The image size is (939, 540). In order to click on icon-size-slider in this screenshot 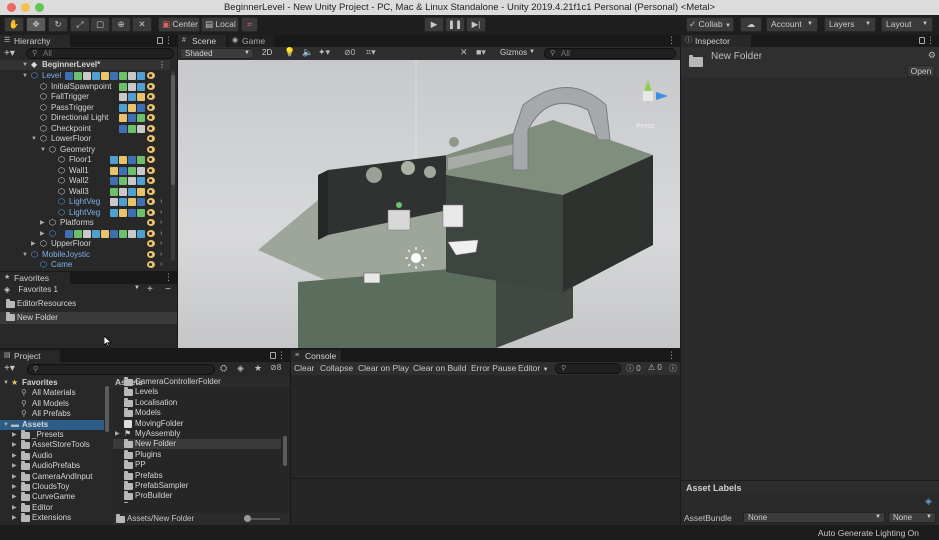, I will do `click(262, 518)`.